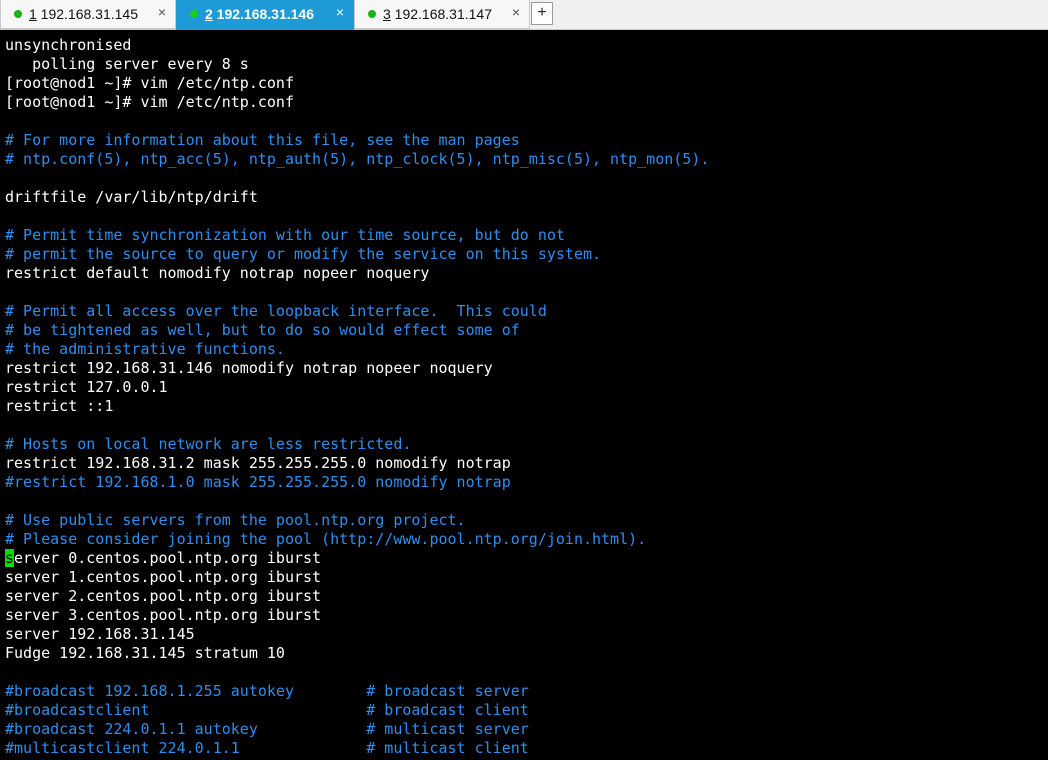 This screenshot has height=760, width=1048. What do you see at coordinates (163, 558) in the screenshot?
I see `terminal-line: server 0.centos.pool.ntp.org iburst` at bounding box center [163, 558].